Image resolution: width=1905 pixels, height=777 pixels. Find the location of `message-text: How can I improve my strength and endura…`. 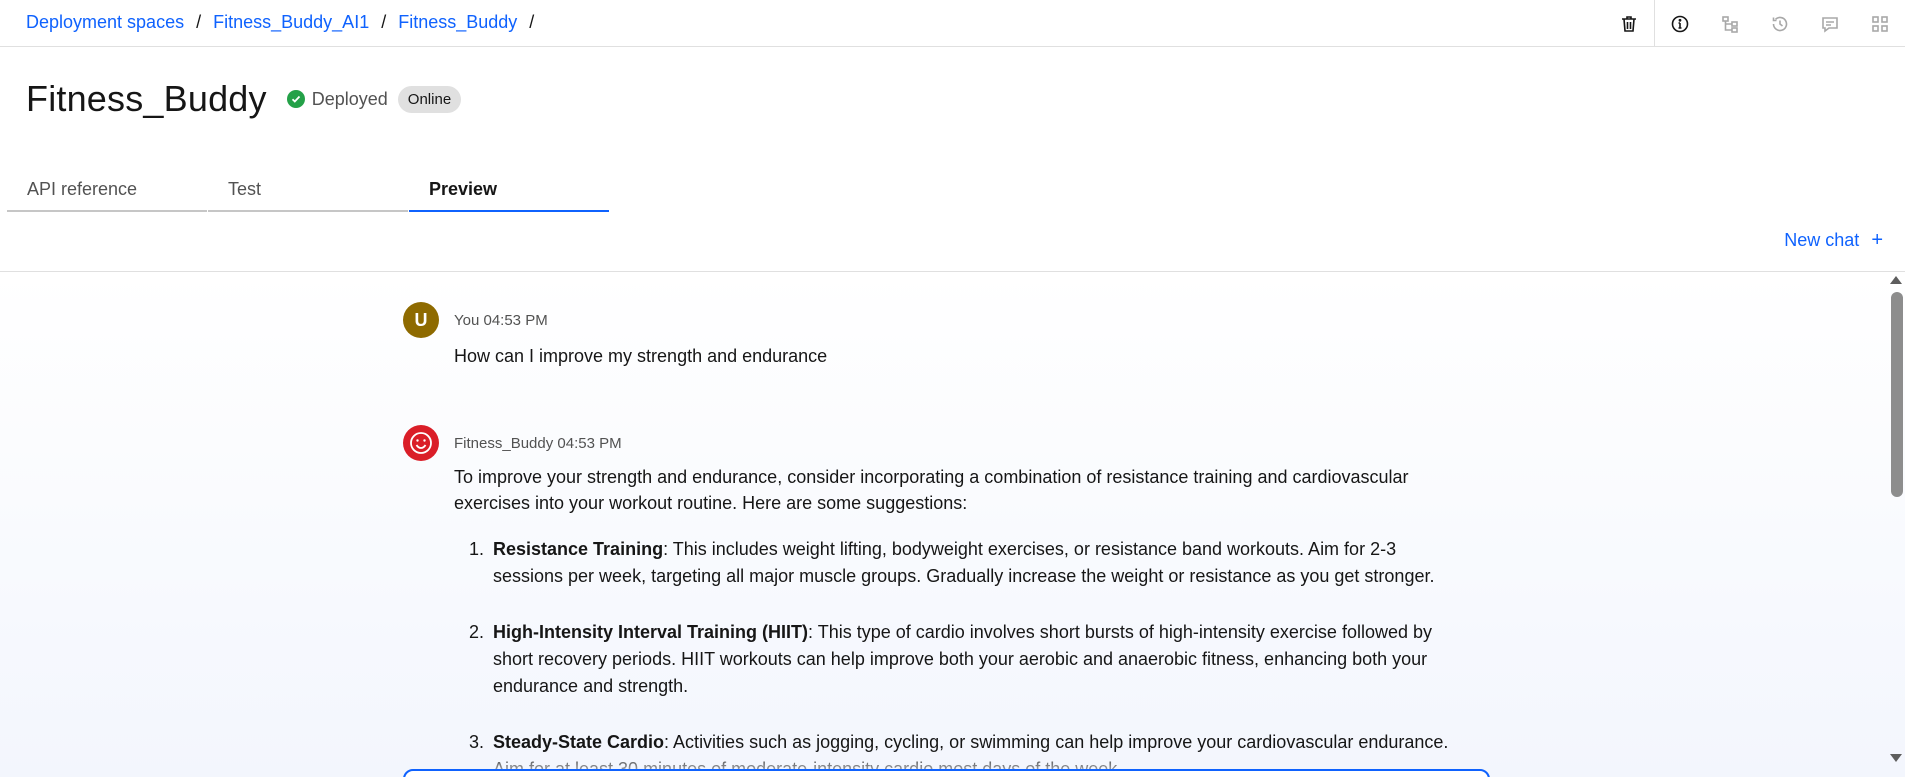

message-text: How can I improve my strength and endura… is located at coordinates (641, 356).